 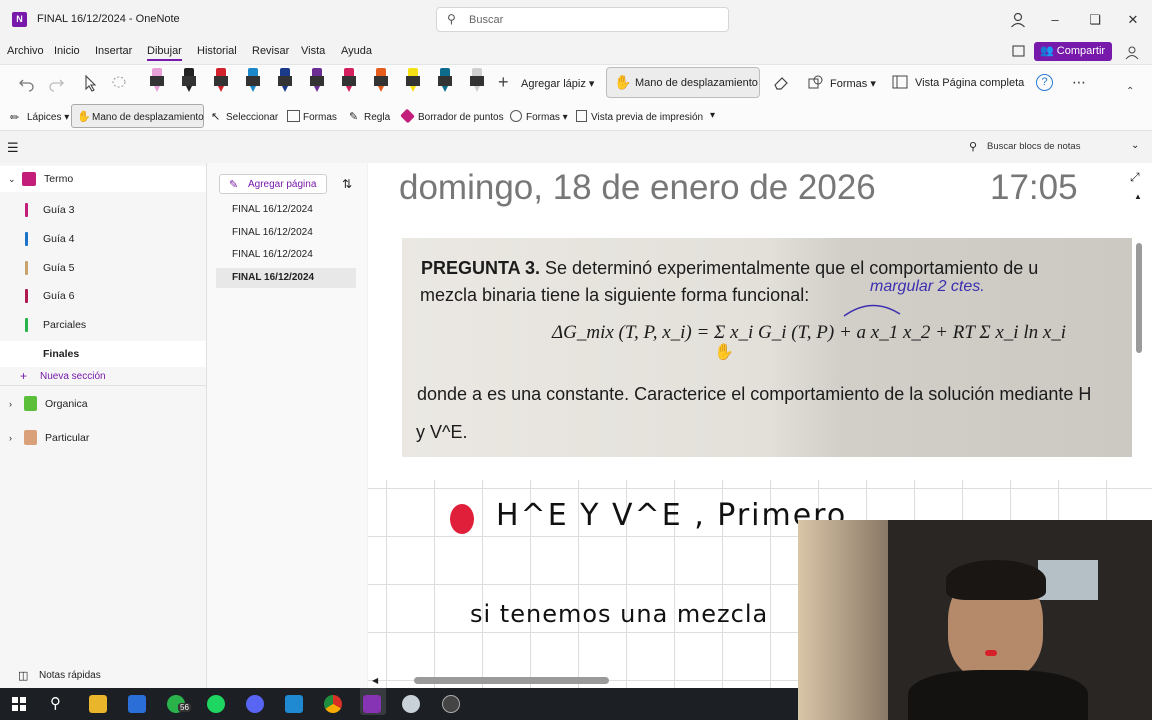 I want to click on point-eraser-button: Borrador de puntos, so click(x=461, y=117).